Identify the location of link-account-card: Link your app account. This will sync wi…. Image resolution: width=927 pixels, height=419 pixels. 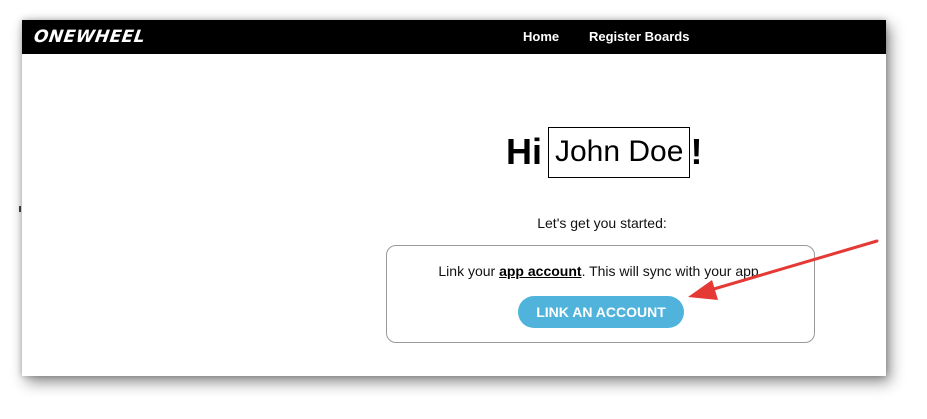
(600, 294).